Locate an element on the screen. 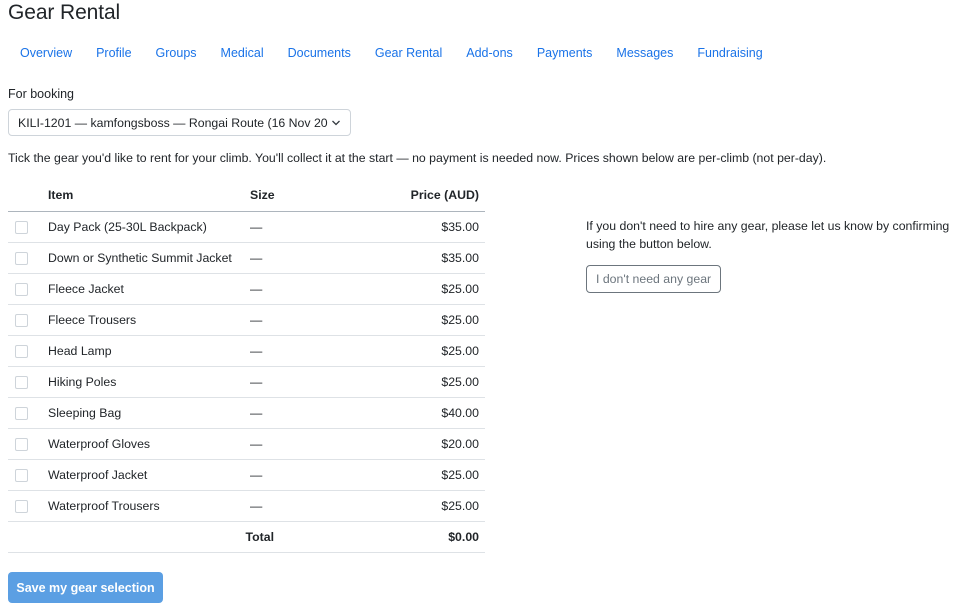  gear-item: Down or Synthetic Summit Jacket is located at coordinates (149, 258).